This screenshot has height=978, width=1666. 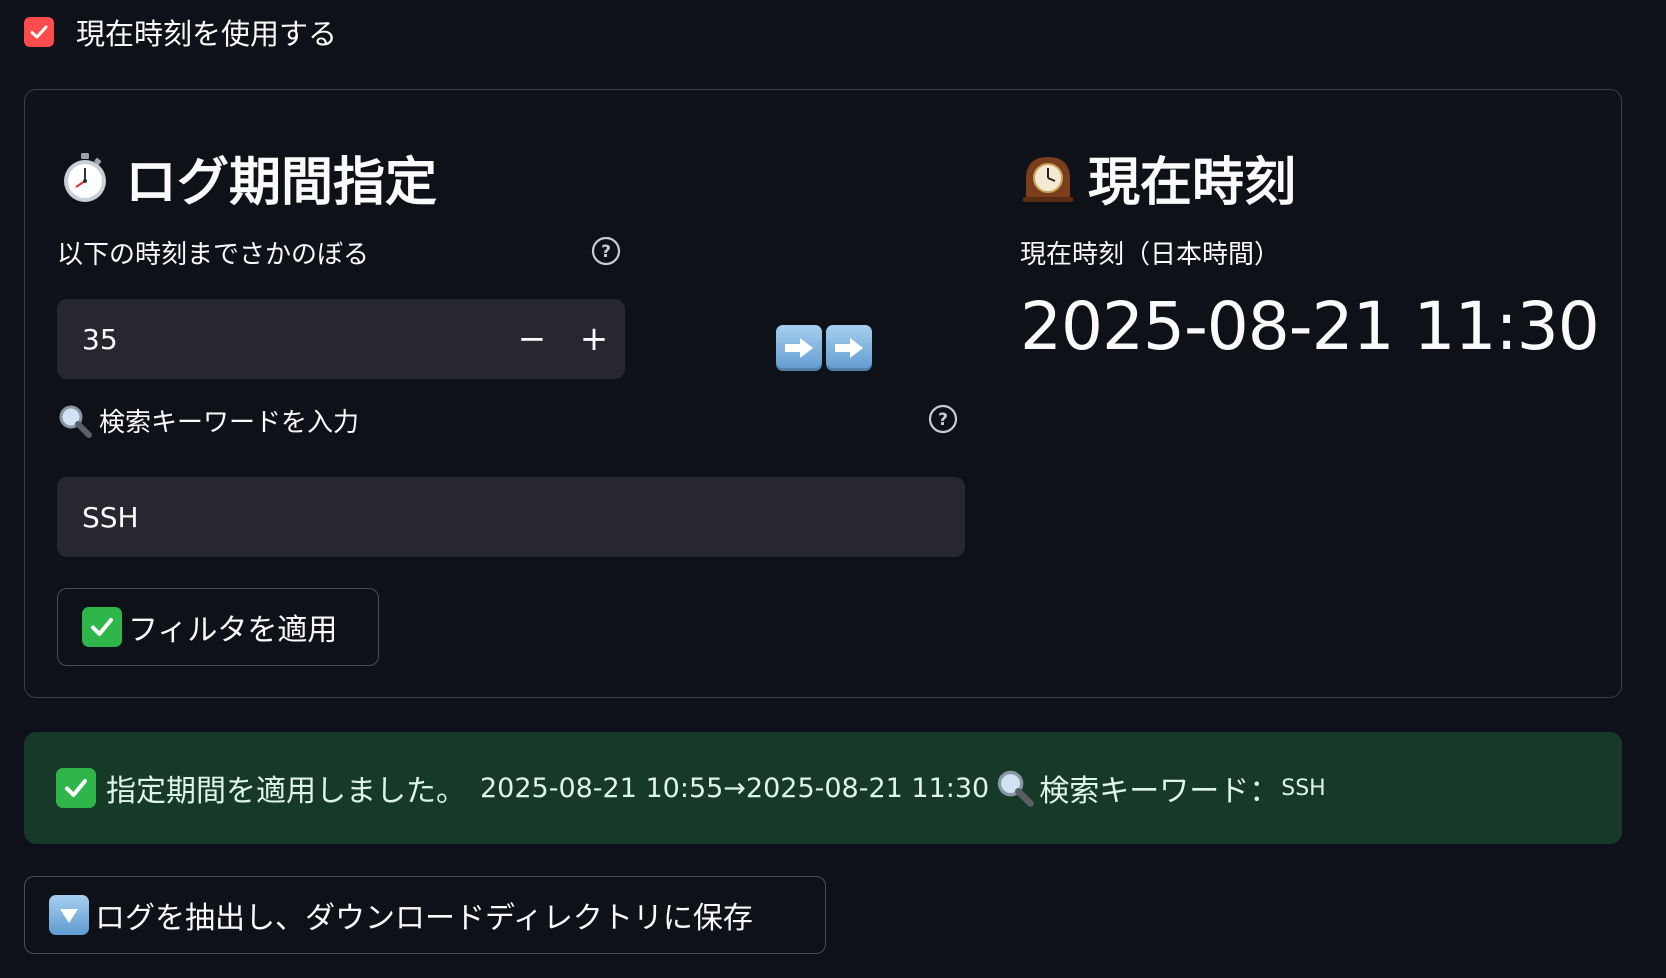 I want to click on keyword-input: SSH, so click(x=511, y=517).